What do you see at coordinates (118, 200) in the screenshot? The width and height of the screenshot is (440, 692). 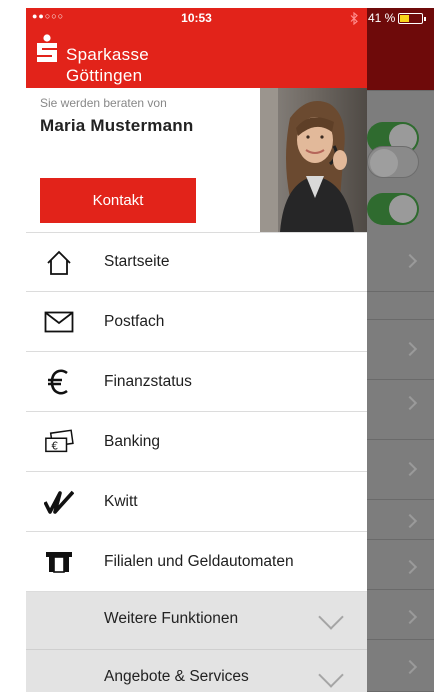 I see `contact-button: Kontakt` at bounding box center [118, 200].